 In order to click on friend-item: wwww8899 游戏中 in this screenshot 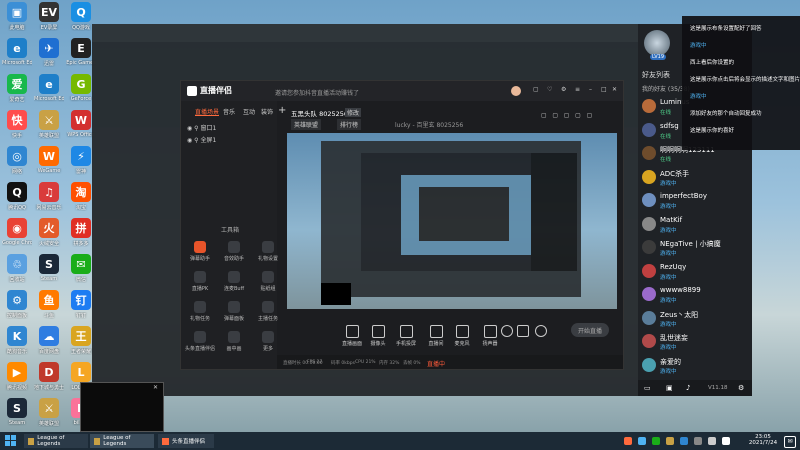, I will do `click(695, 295)`.